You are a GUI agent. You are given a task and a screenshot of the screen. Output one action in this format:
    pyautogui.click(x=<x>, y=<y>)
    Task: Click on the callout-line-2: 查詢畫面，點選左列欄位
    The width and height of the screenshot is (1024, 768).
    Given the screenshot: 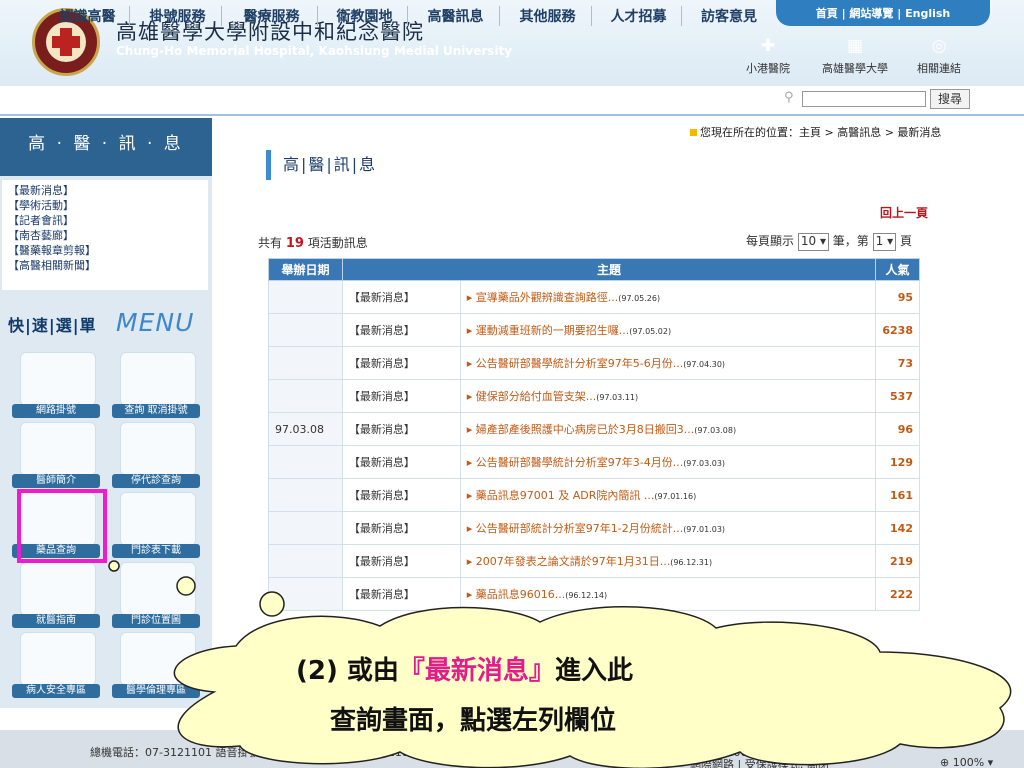 What is the action you would take?
    pyautogui.click(x=473, y=721)
    